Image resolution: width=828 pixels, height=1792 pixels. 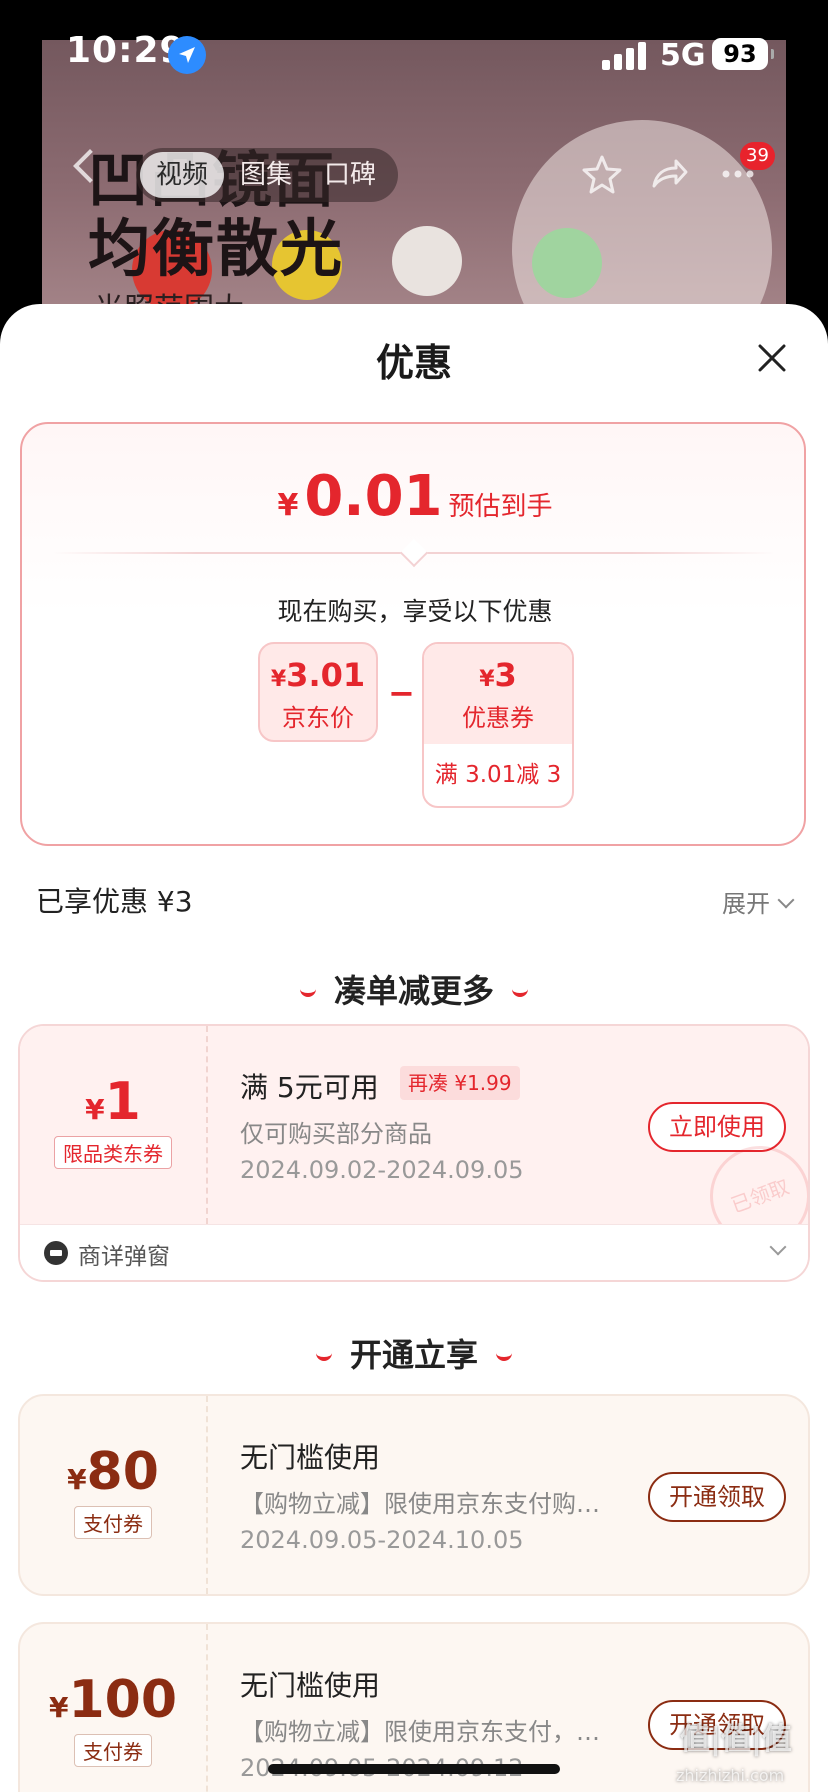 I want to click on home-indicator, so click(x=414, y=1769).